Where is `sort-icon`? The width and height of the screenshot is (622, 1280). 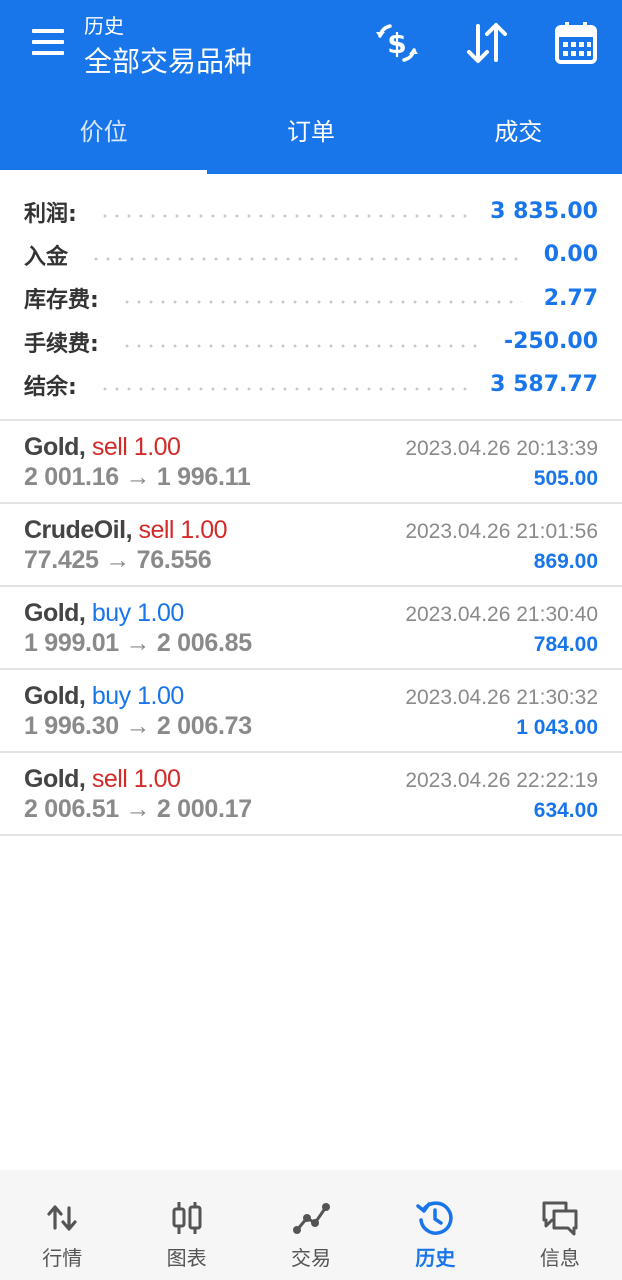
sort-icon is located at coordinates (487, 43).